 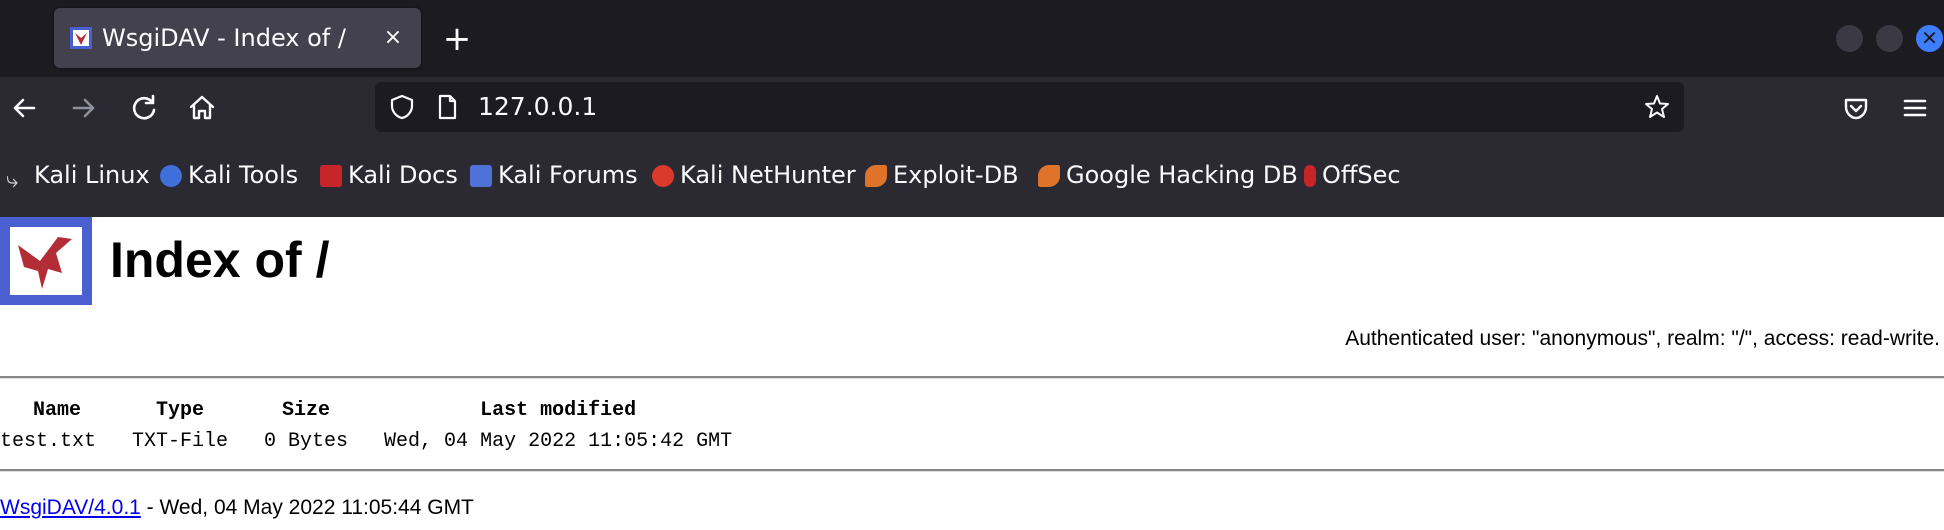 I want to click on file-modified: Wed, 04 May 2022 11:05:42 GMT, so click(x=558, y=441).